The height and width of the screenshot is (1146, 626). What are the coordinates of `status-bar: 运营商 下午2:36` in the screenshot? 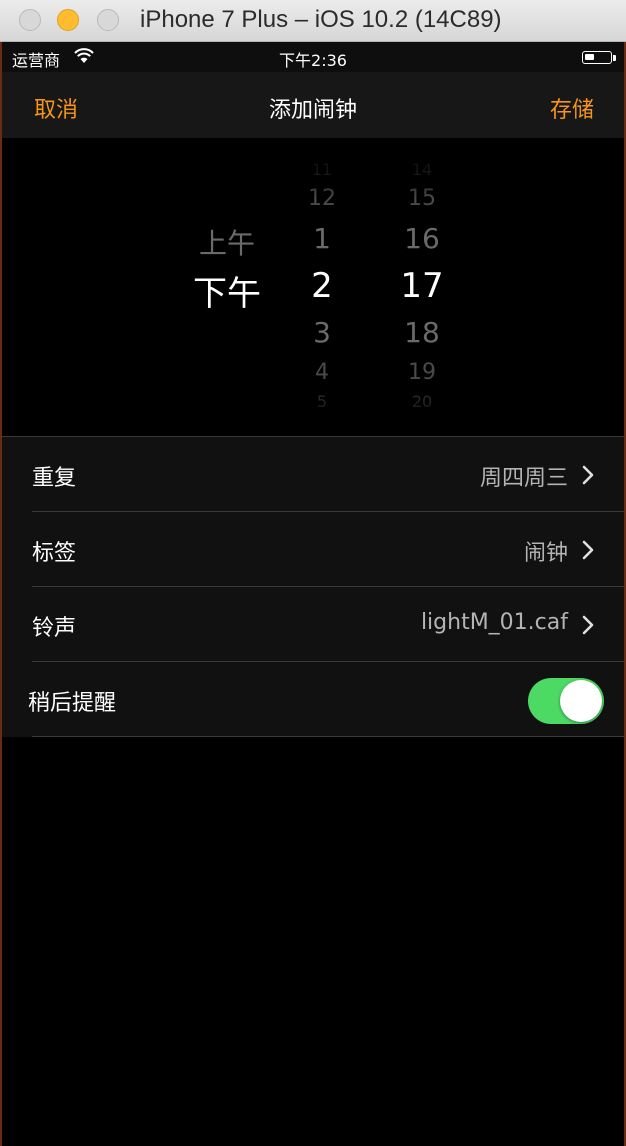 It's located at (313, 57).